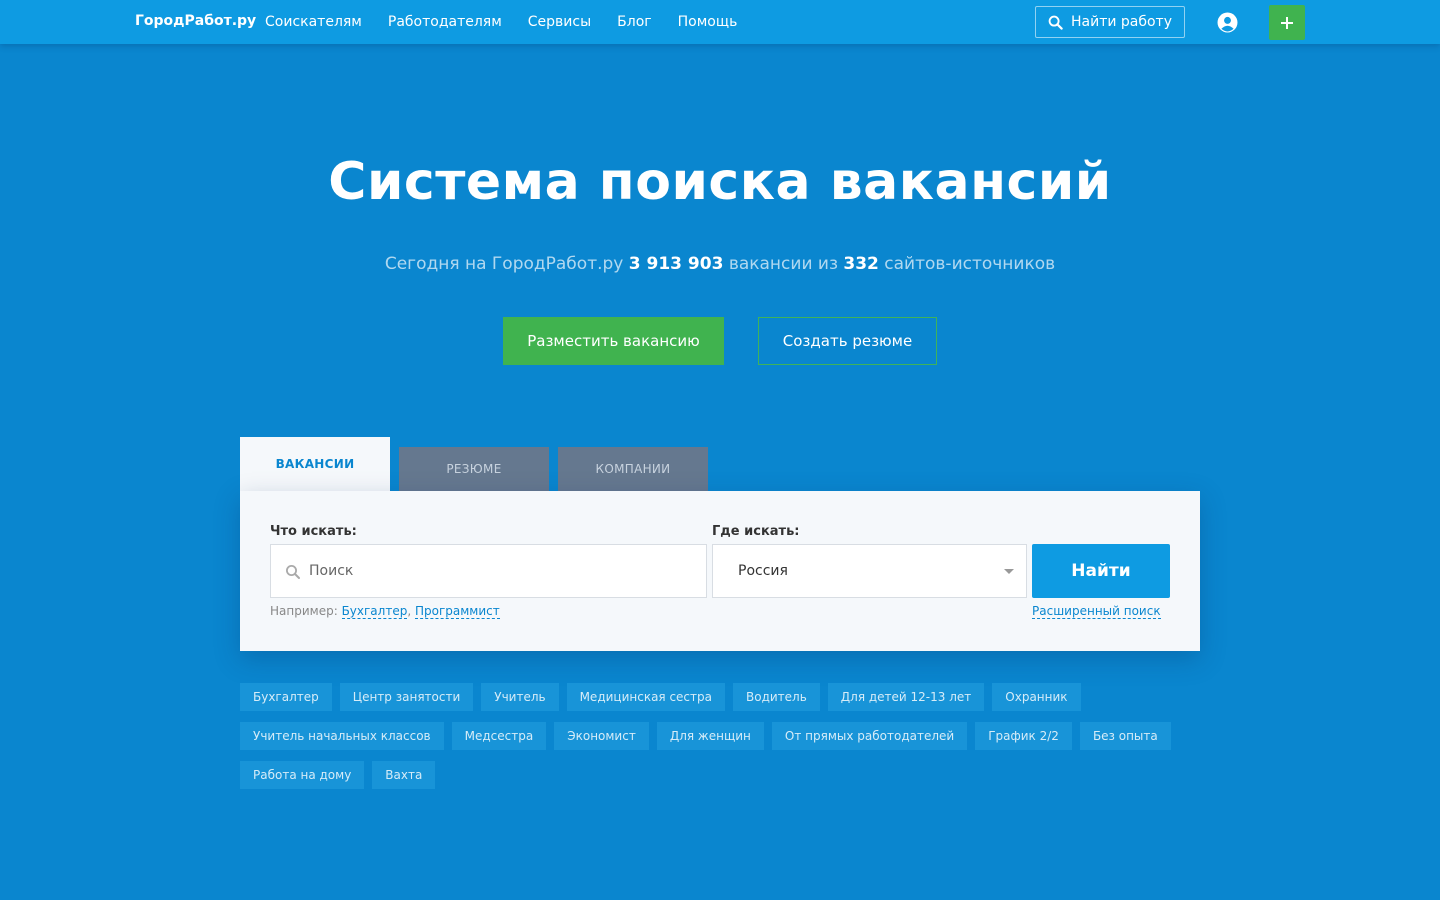 The image size is (1440, 900). I want to click on hero-sub-prefix: Сегодня на ГородРабот.ру, so click(504, 264).